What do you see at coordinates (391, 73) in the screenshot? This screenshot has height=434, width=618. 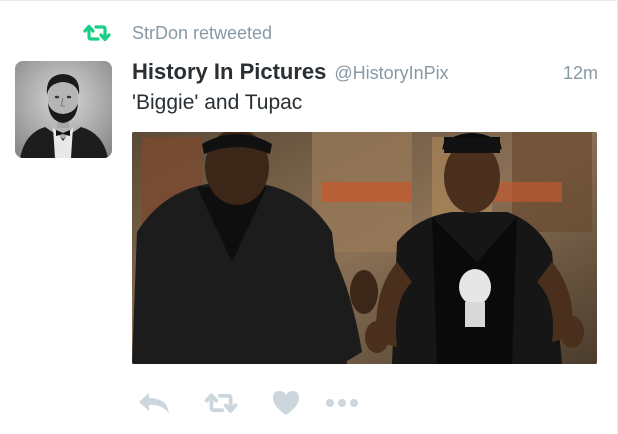 I see `author-username: @HistoryInPix` at bounding box center [391, 73].